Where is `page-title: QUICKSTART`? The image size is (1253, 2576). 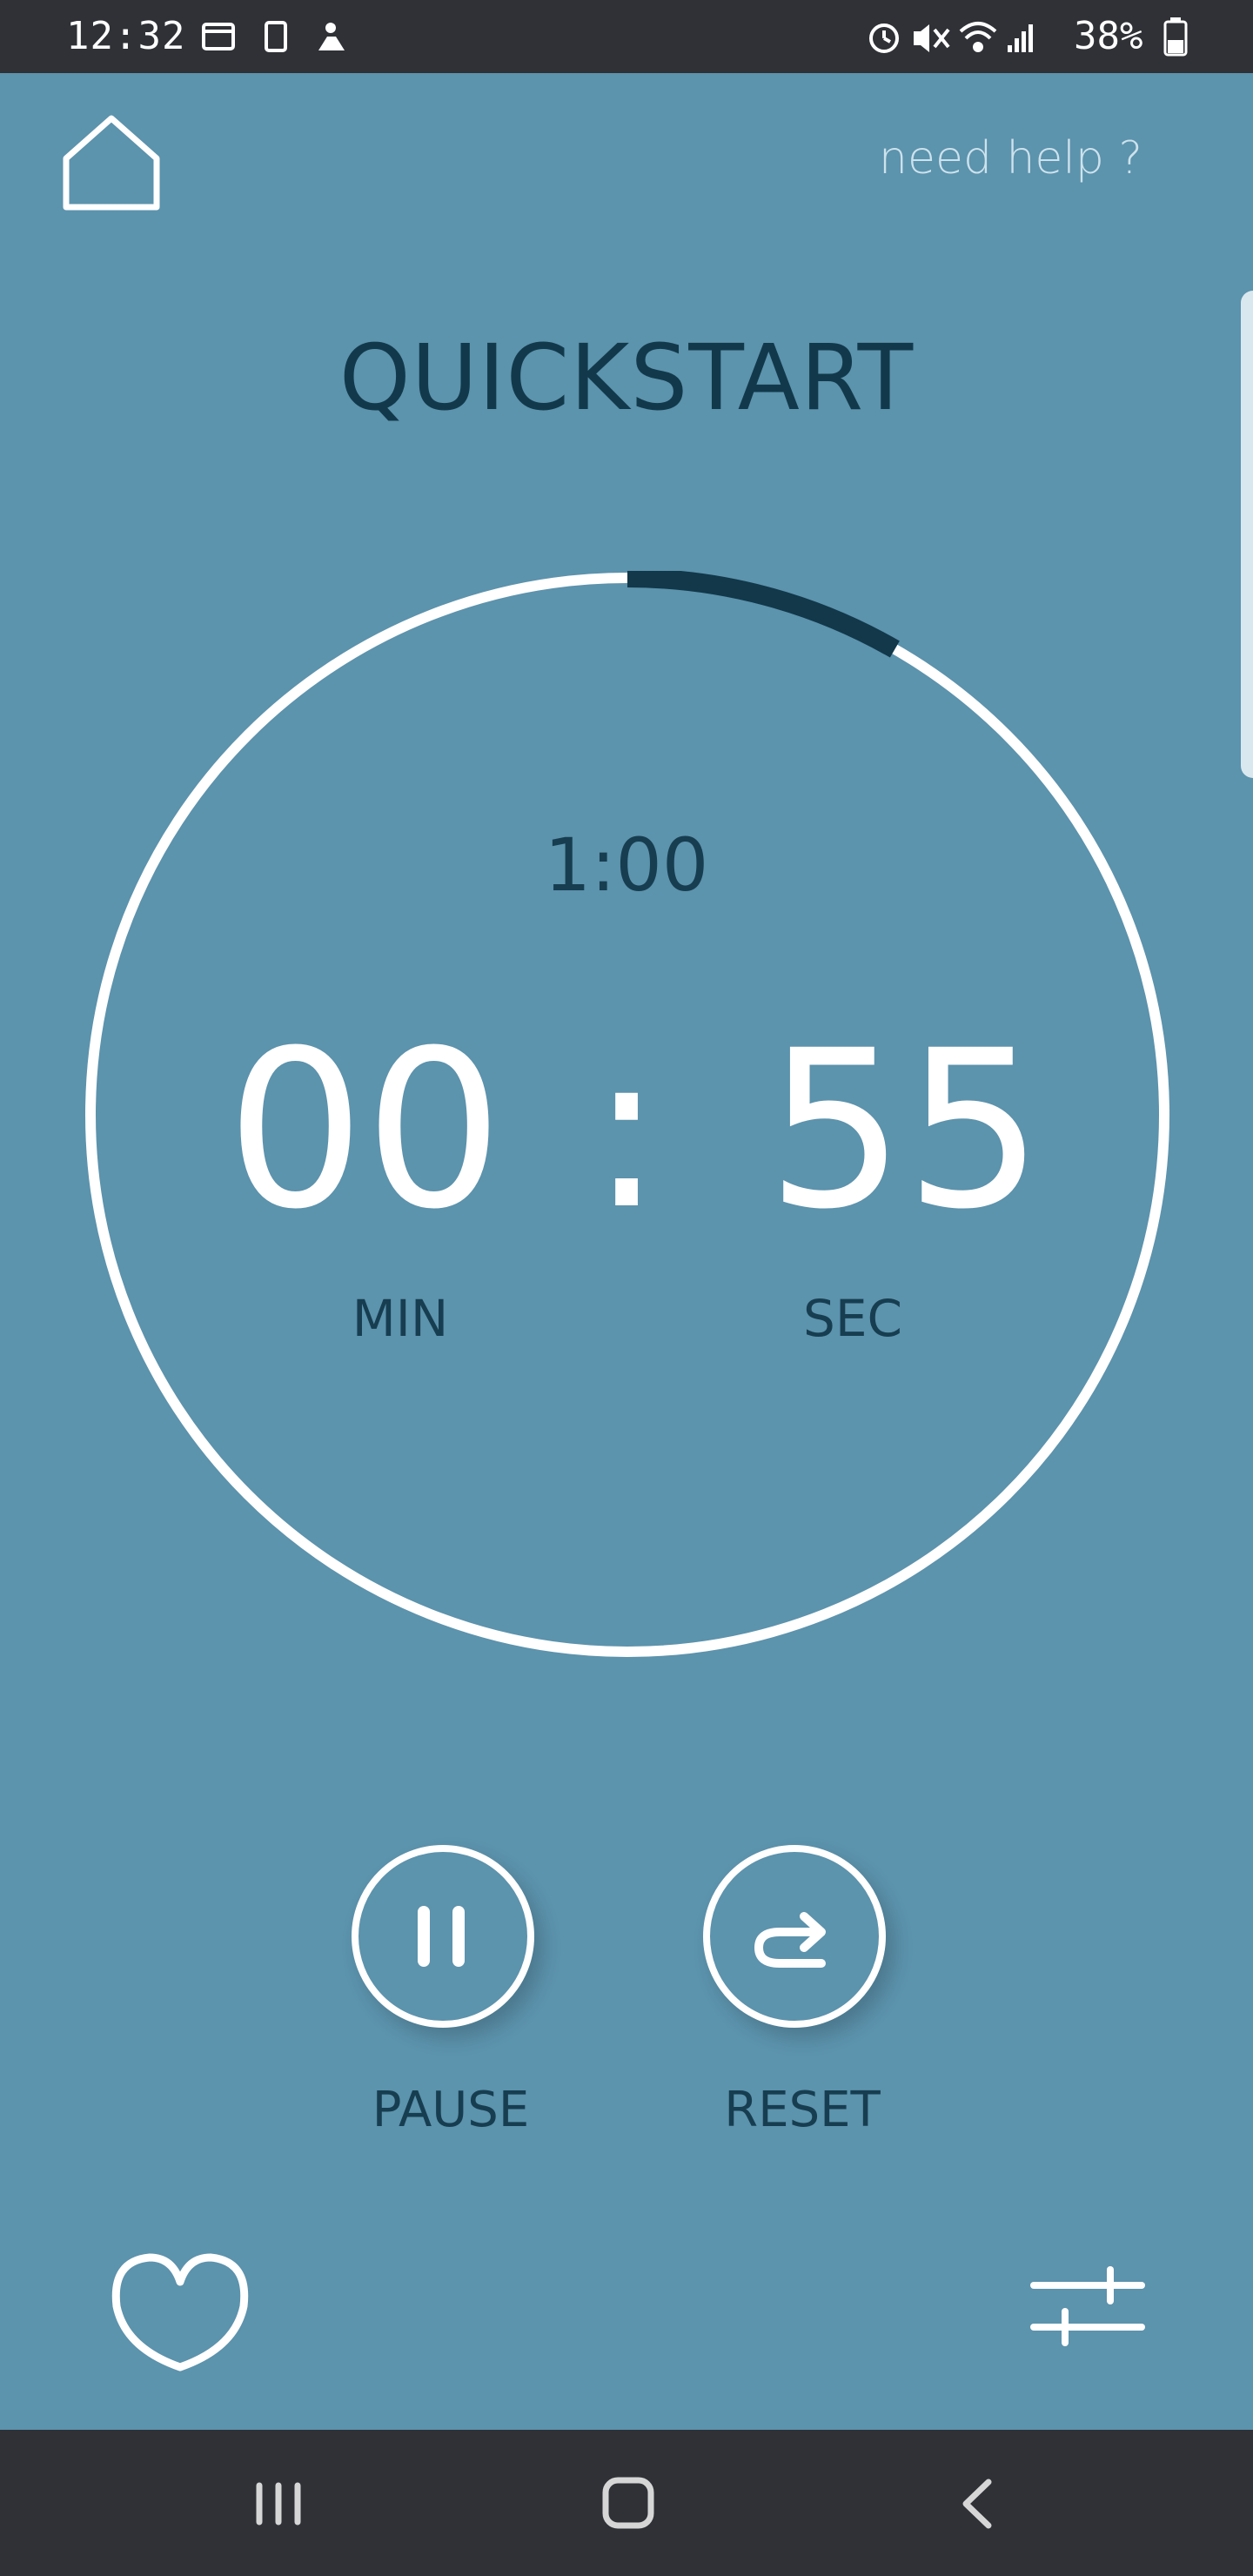 page-title: QUICKSTART is located at coordinates (626, 378).